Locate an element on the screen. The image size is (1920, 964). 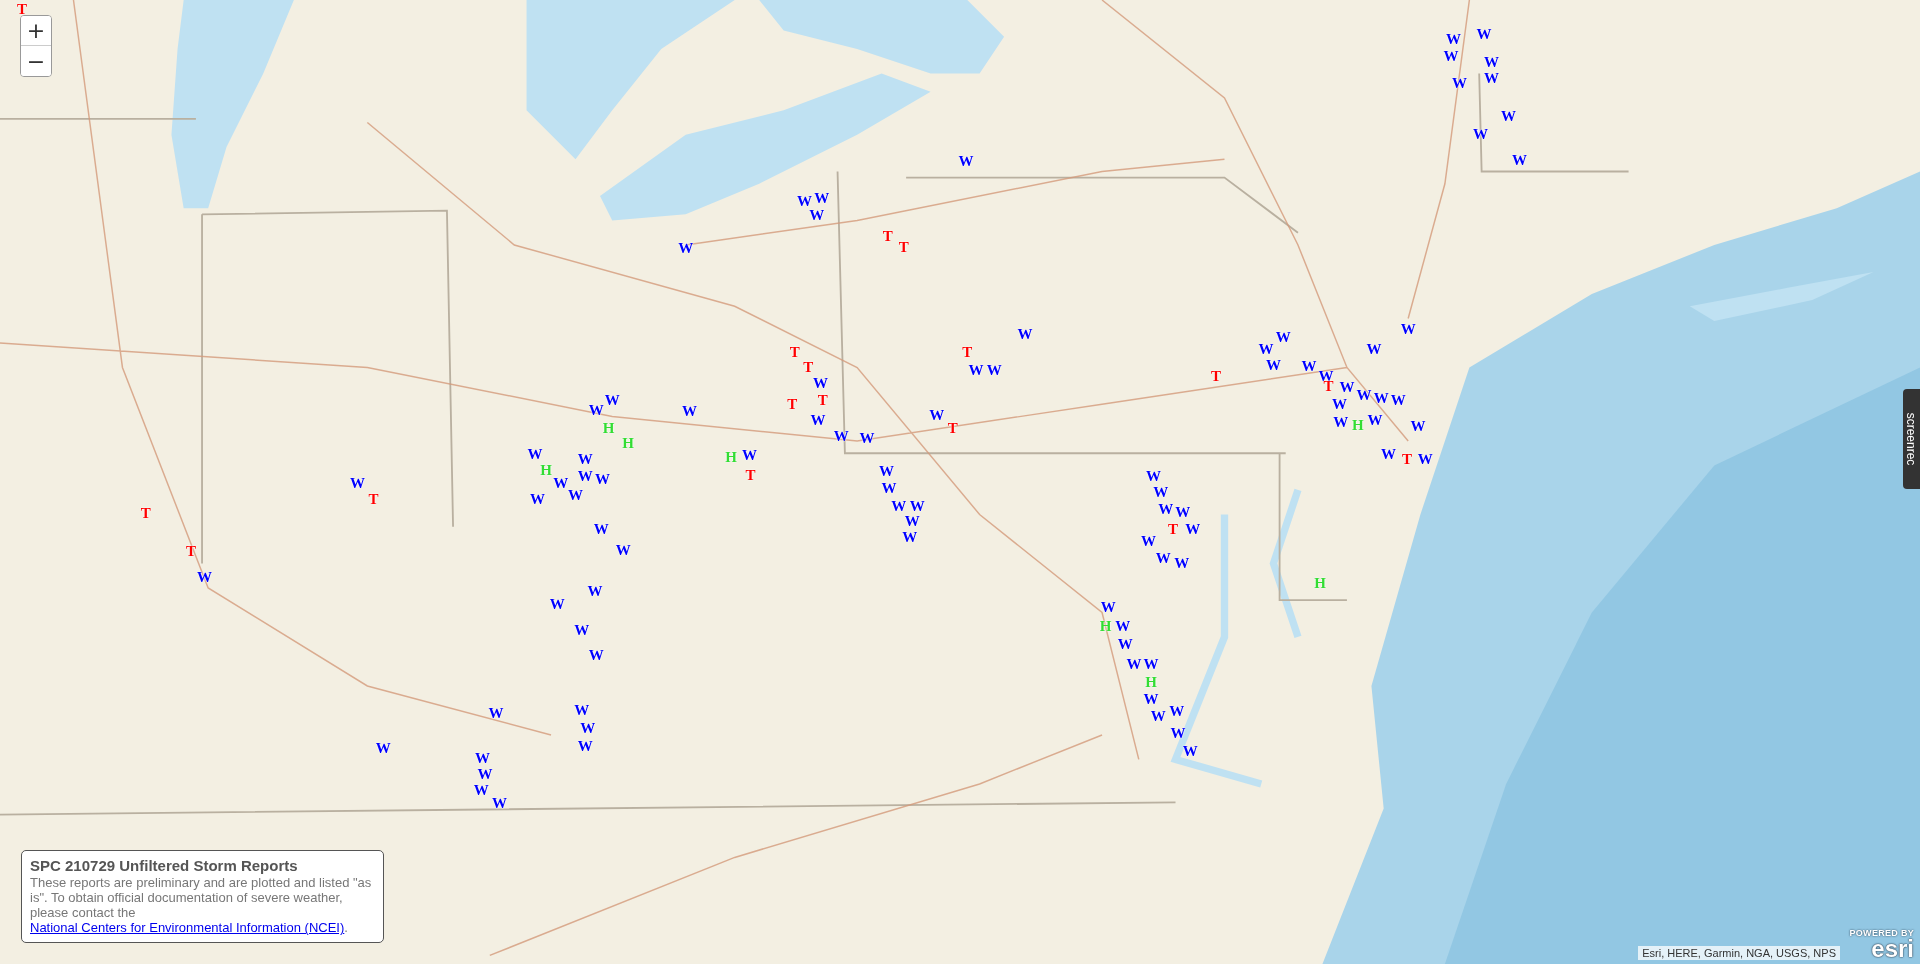
recorder-side-tab: screenrec is located at coordinates (1911, 439).